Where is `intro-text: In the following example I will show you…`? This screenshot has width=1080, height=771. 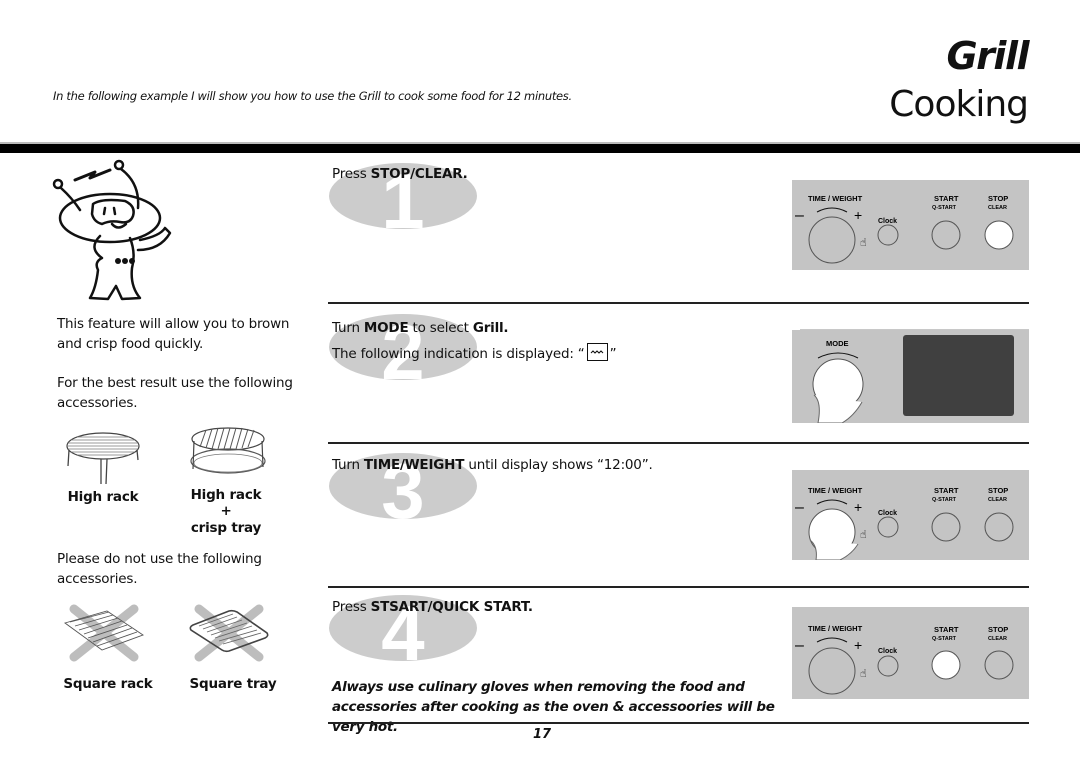 intro-text: In the following example I will show you… is located at coordinates (312, 96).